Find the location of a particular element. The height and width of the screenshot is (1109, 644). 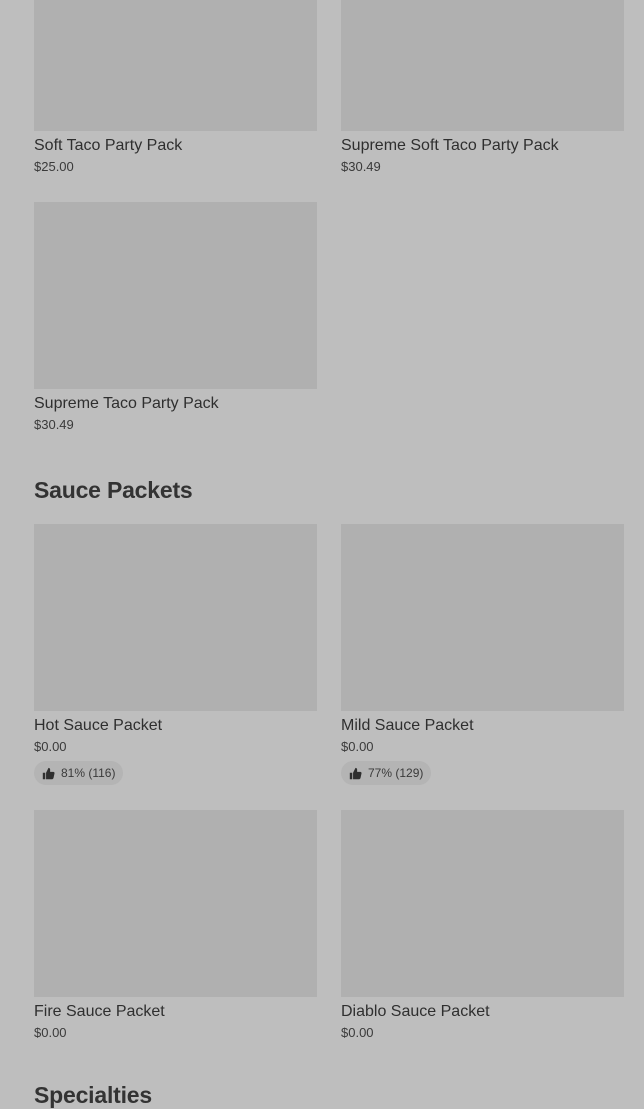

rating-text: 81% (116) is located at coordinates (88, 773).